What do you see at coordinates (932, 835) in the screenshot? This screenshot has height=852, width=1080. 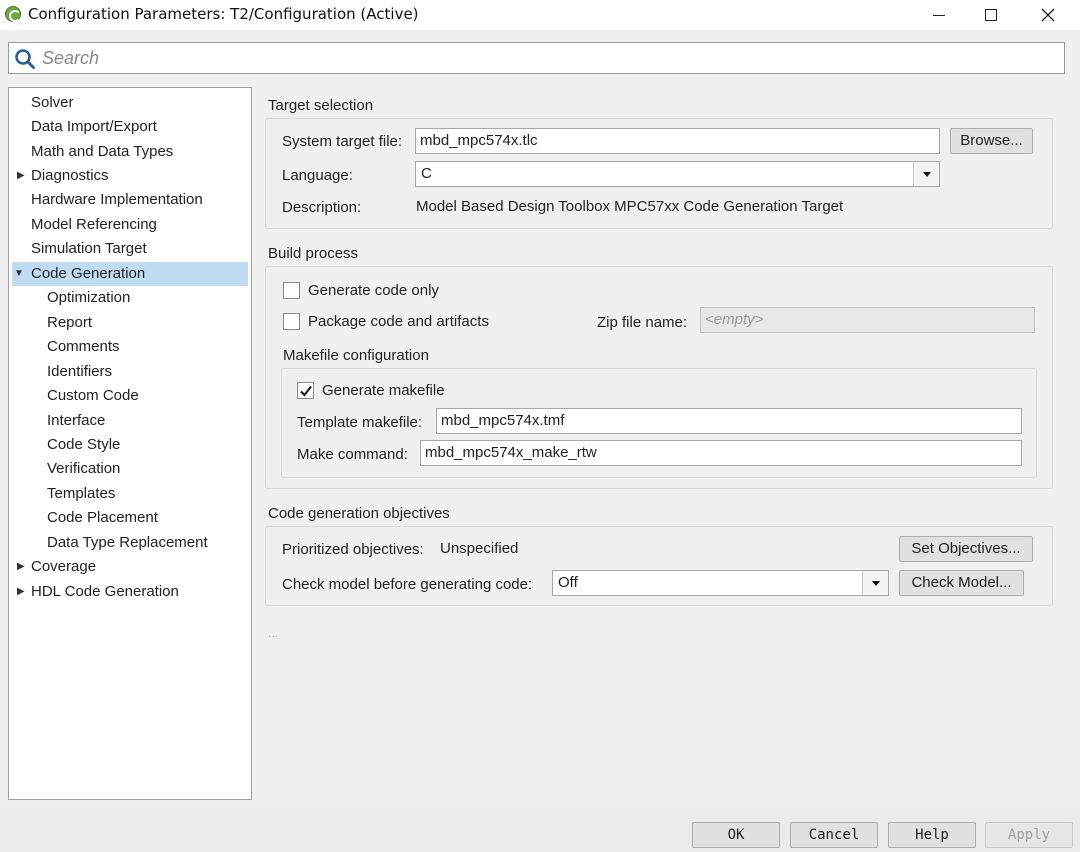 I see `help-button: Help` at bounding box center [932, 835].